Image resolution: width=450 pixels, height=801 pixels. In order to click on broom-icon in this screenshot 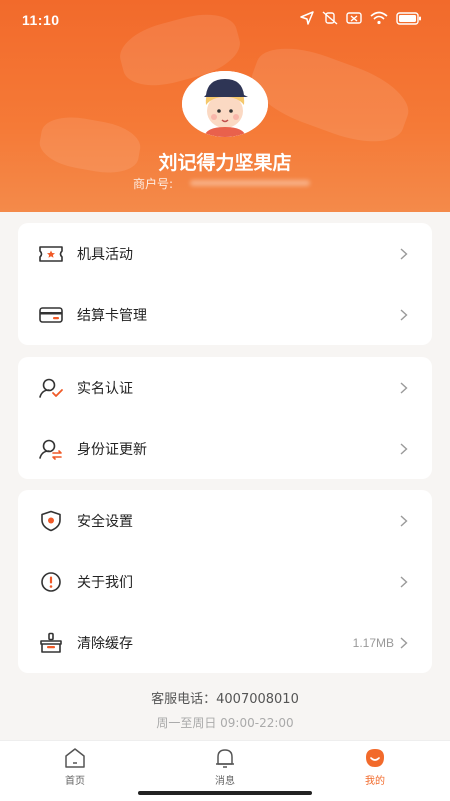, I will do `click(51, 643)`.